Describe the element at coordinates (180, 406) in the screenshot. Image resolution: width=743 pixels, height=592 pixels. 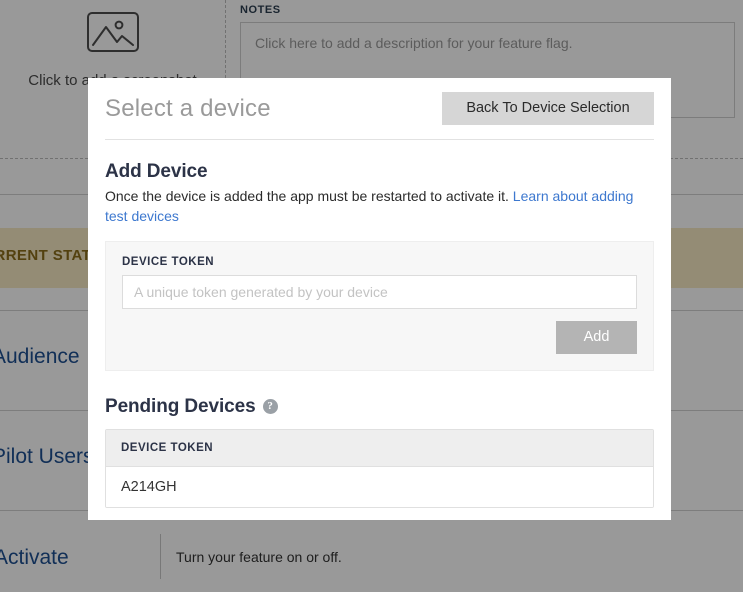
I see `pending-devices-heading: Pending Devices` at that location.